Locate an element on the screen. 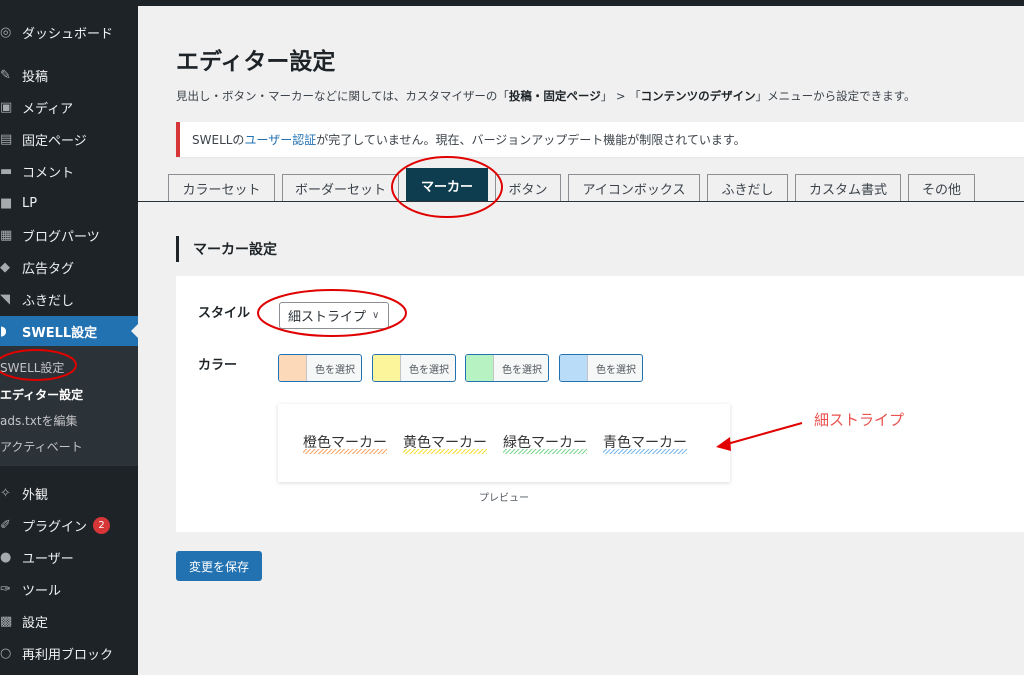 The image size is (1024, 675). sidebar-item-label: ブログパーツ is located at coordinates (61, 237).